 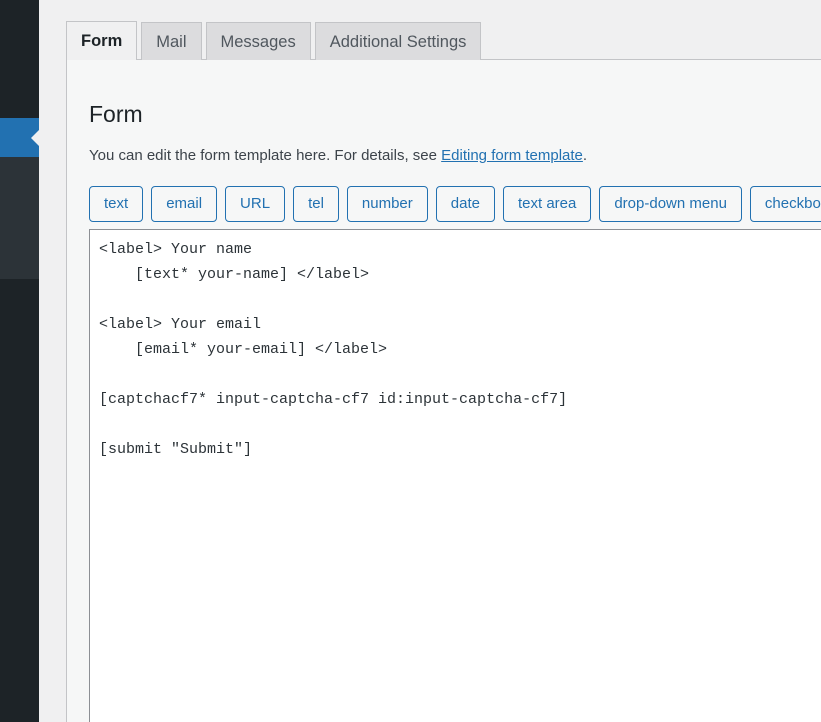 I want to click on page-title: Form, so click(x=116, y=114).